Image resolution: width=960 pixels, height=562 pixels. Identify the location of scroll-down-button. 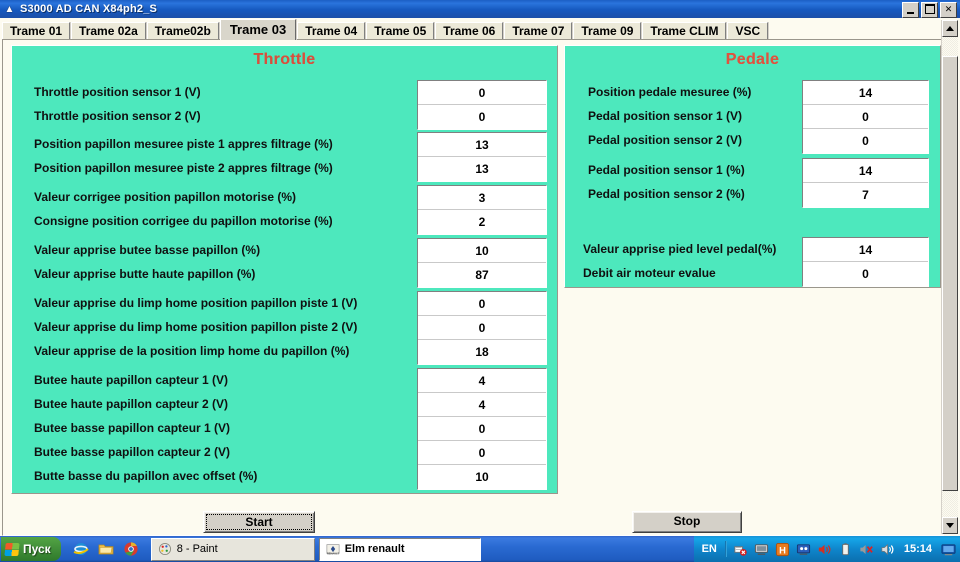
(950, 525).